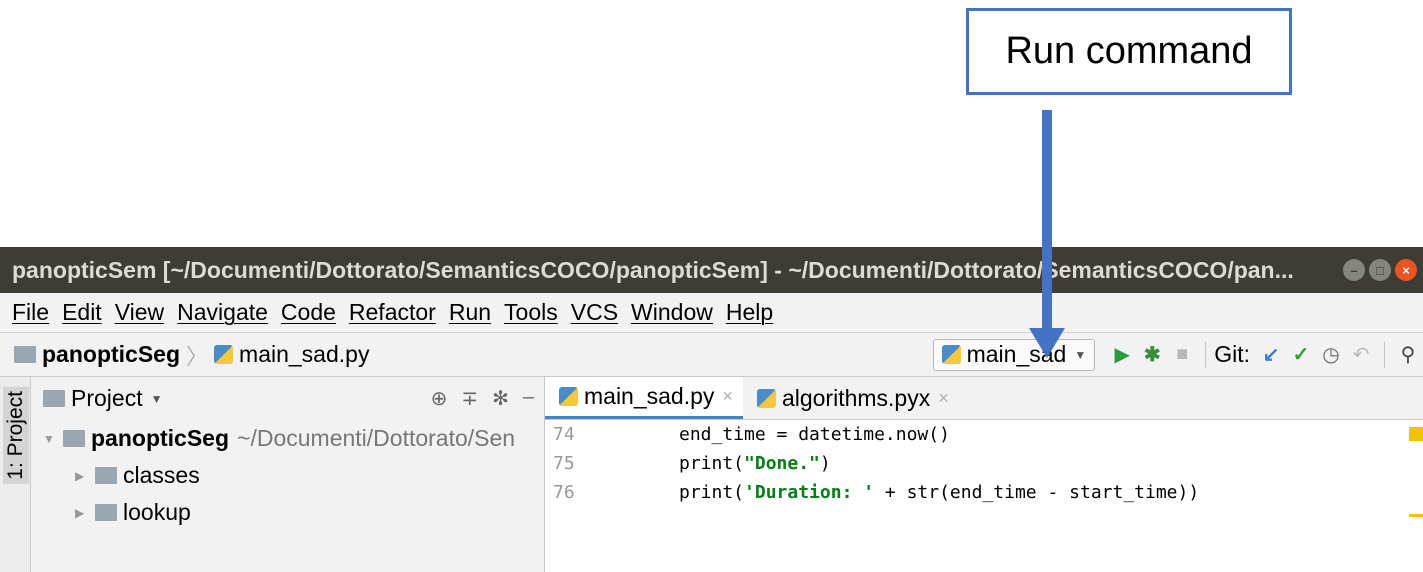 Image resolution: width=1423 pixels, height=572 pixels. Describe the element at coordinates (16, 435) in the screenshot. I see `project-tool-button: 1: Project` at that location.